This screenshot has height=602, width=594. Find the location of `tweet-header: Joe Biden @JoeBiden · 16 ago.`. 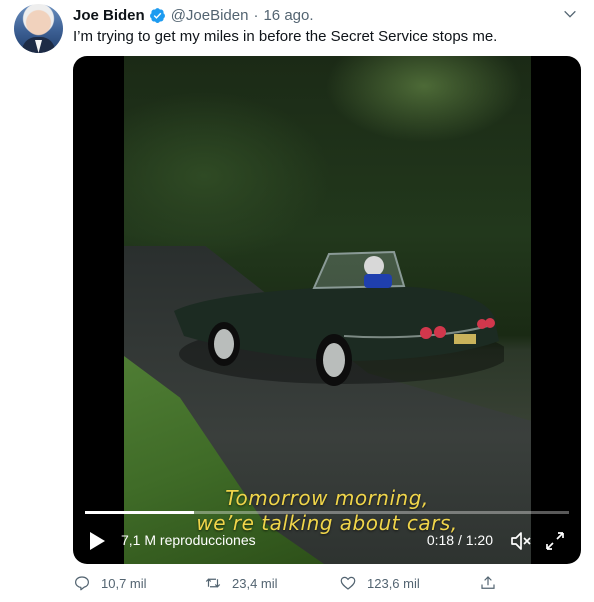

tweet-header: Joe Biden @JoeBiden · 16 ago. is located at coordinates (193, 15).